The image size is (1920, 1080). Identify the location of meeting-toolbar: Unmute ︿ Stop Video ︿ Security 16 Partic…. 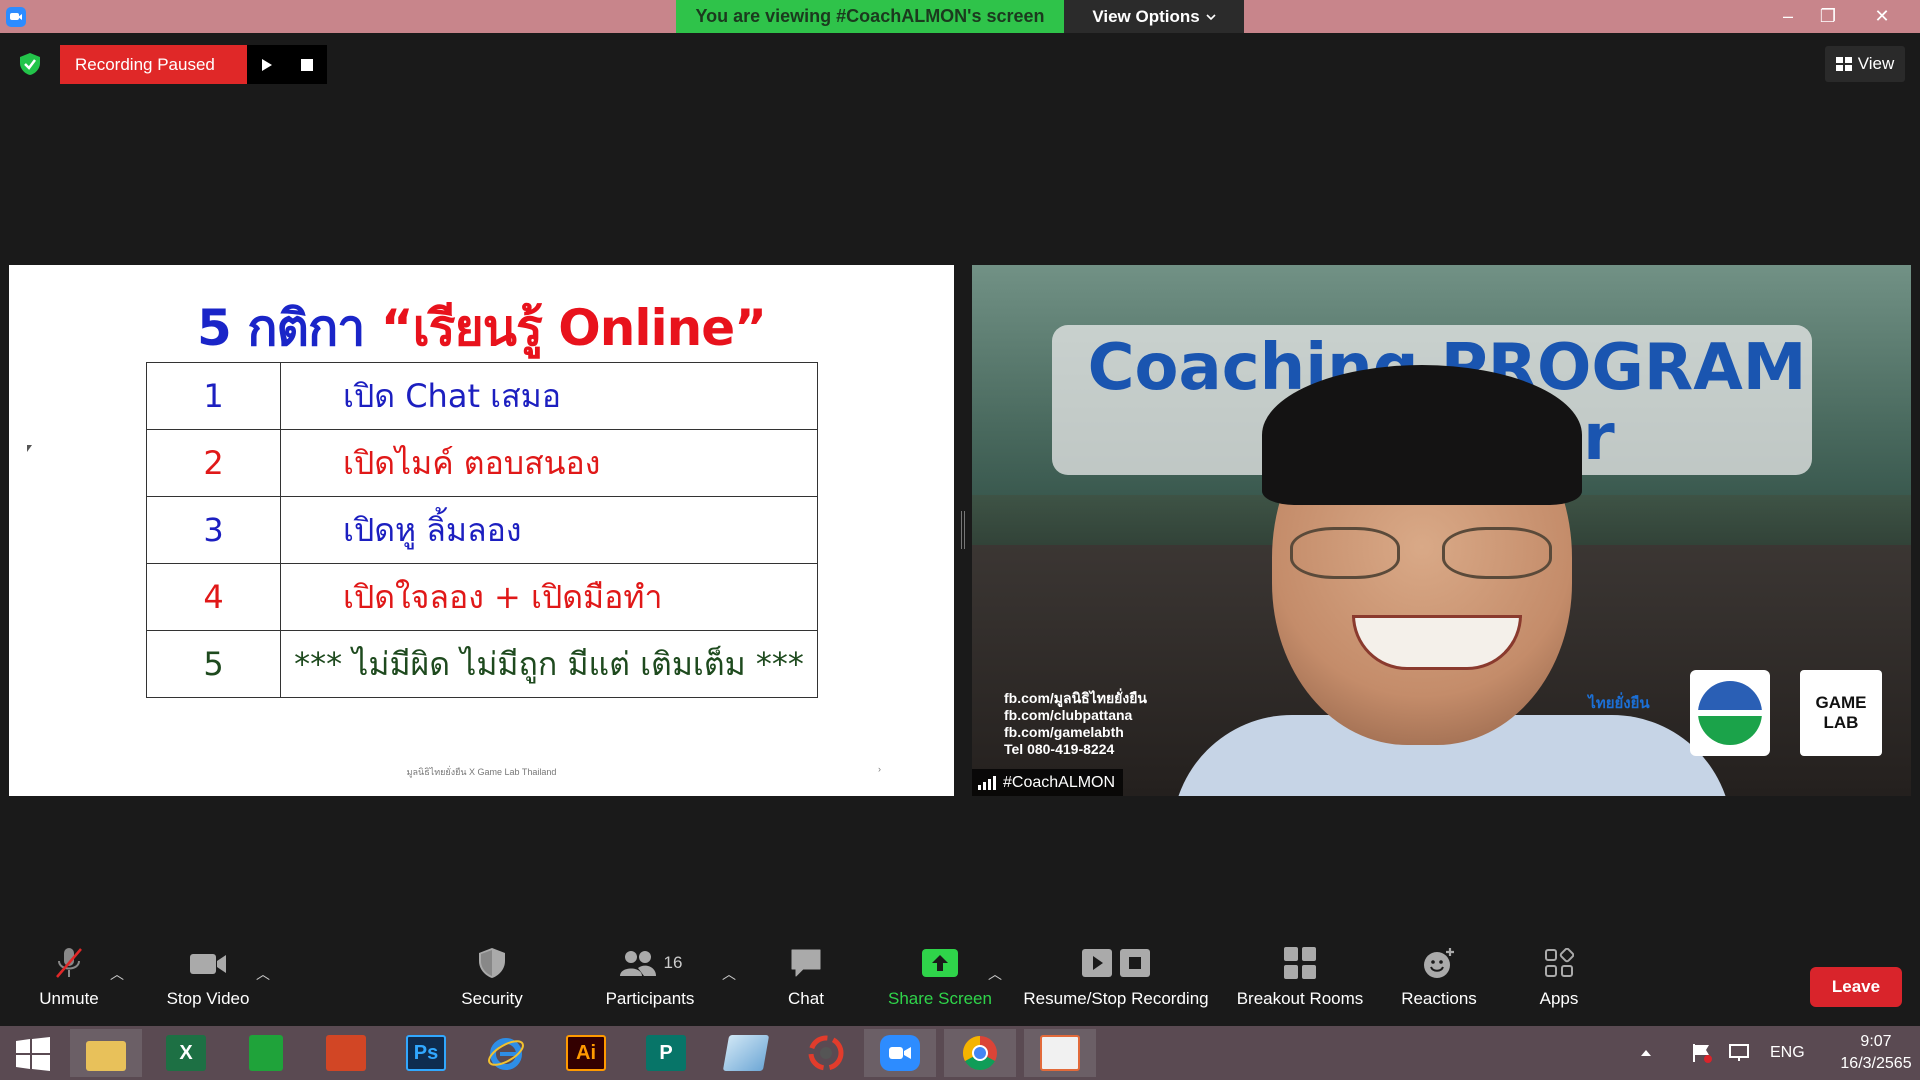
(960, 982).